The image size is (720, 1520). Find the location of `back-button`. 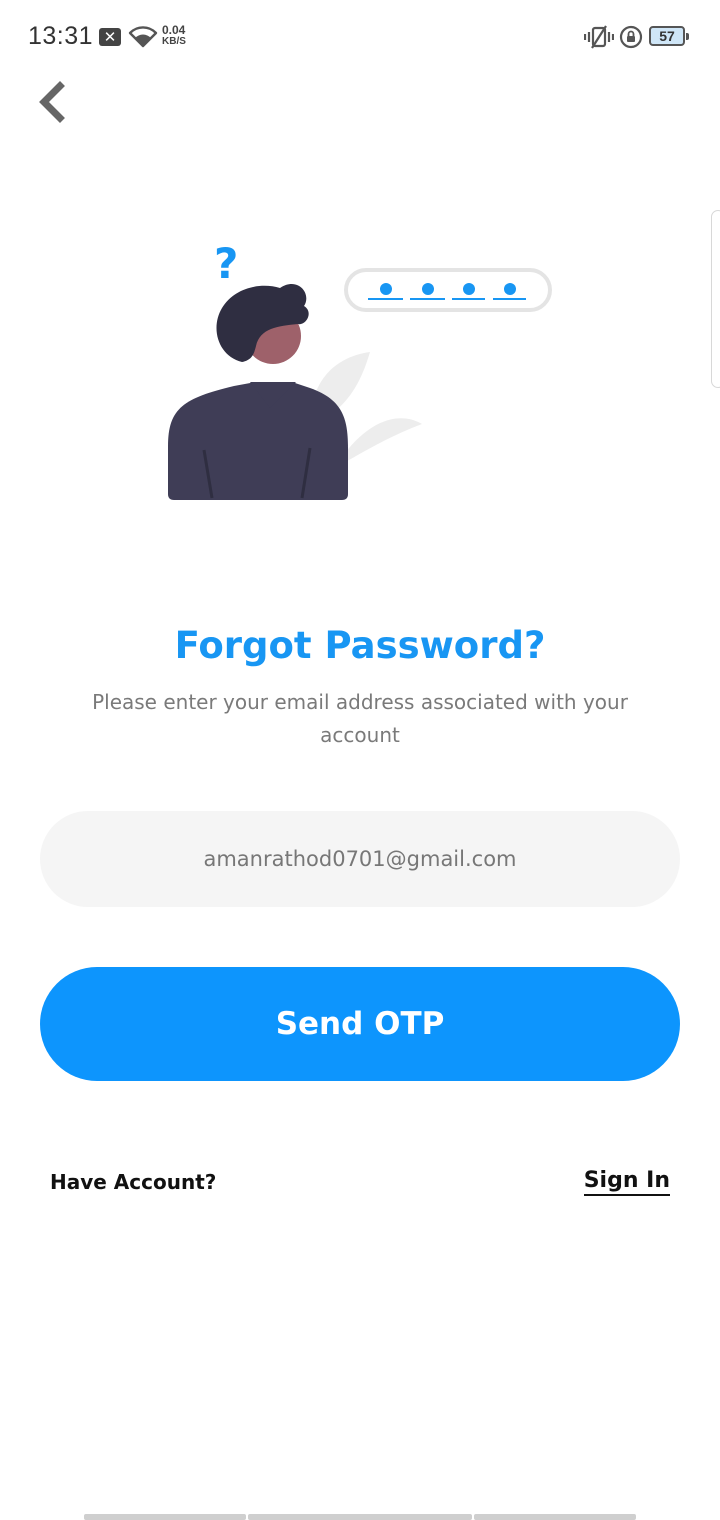

back-button is located at coordinates (54, 102).